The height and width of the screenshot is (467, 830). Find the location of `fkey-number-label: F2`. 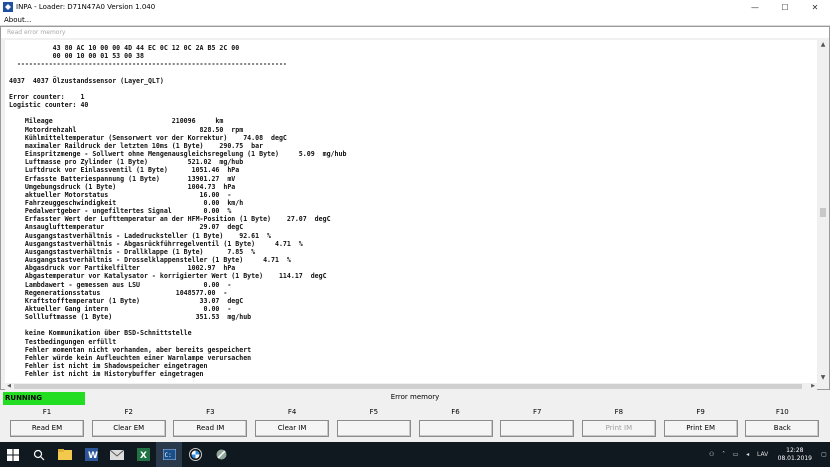

fkey-number-label: F2 is located at coordinates (128, 412).